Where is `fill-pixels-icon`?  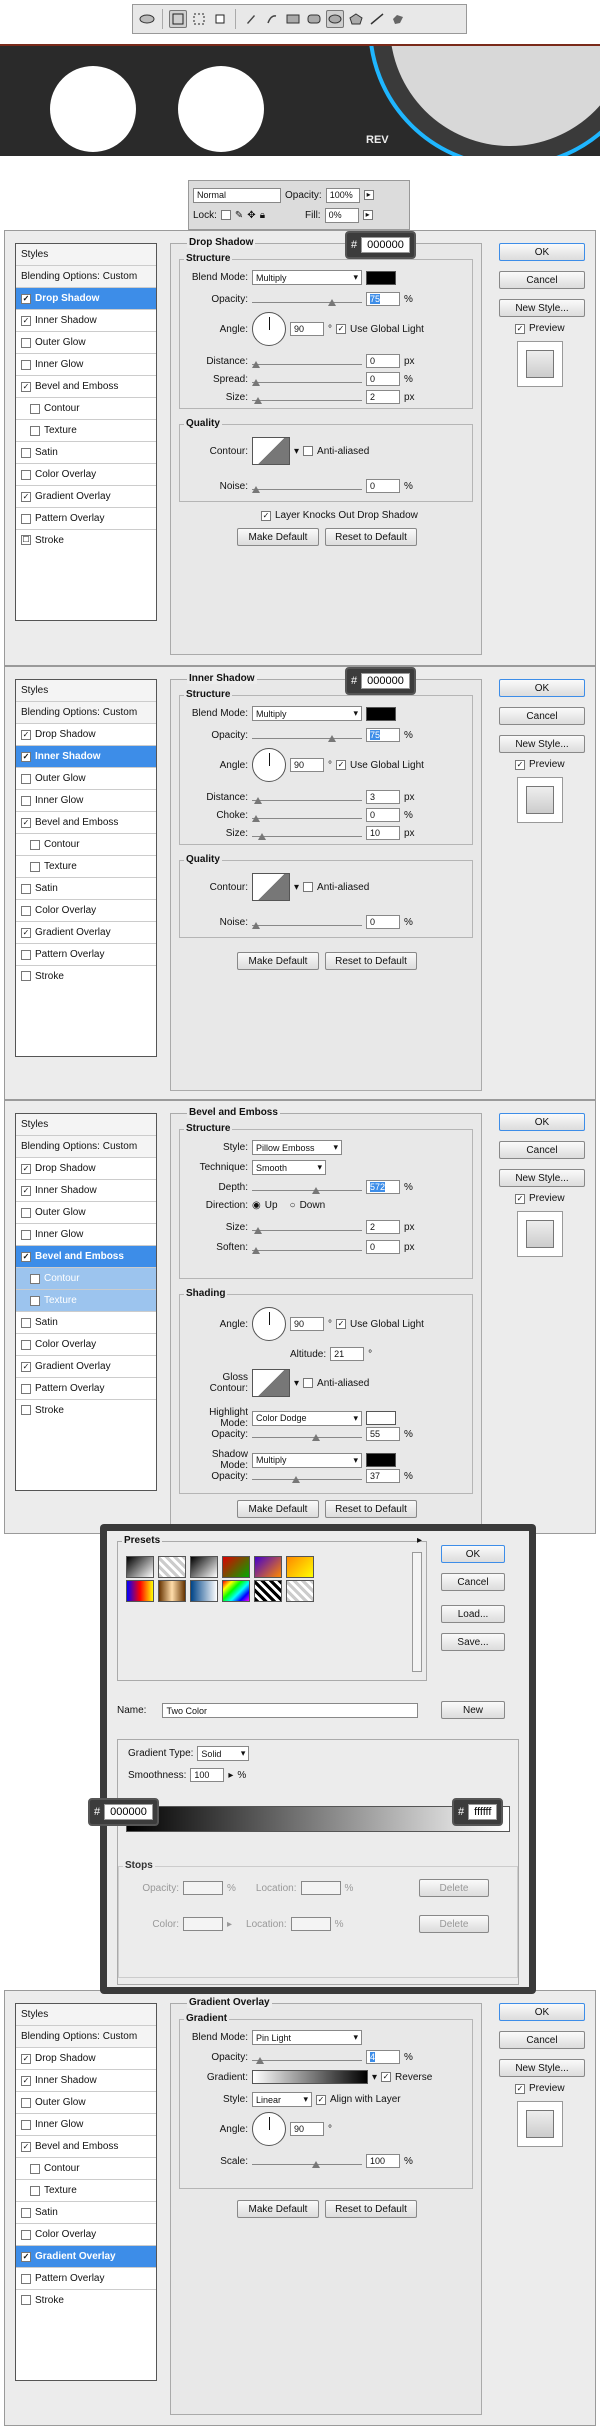
fill-pixels-icon is located at coordinates (220, 19).